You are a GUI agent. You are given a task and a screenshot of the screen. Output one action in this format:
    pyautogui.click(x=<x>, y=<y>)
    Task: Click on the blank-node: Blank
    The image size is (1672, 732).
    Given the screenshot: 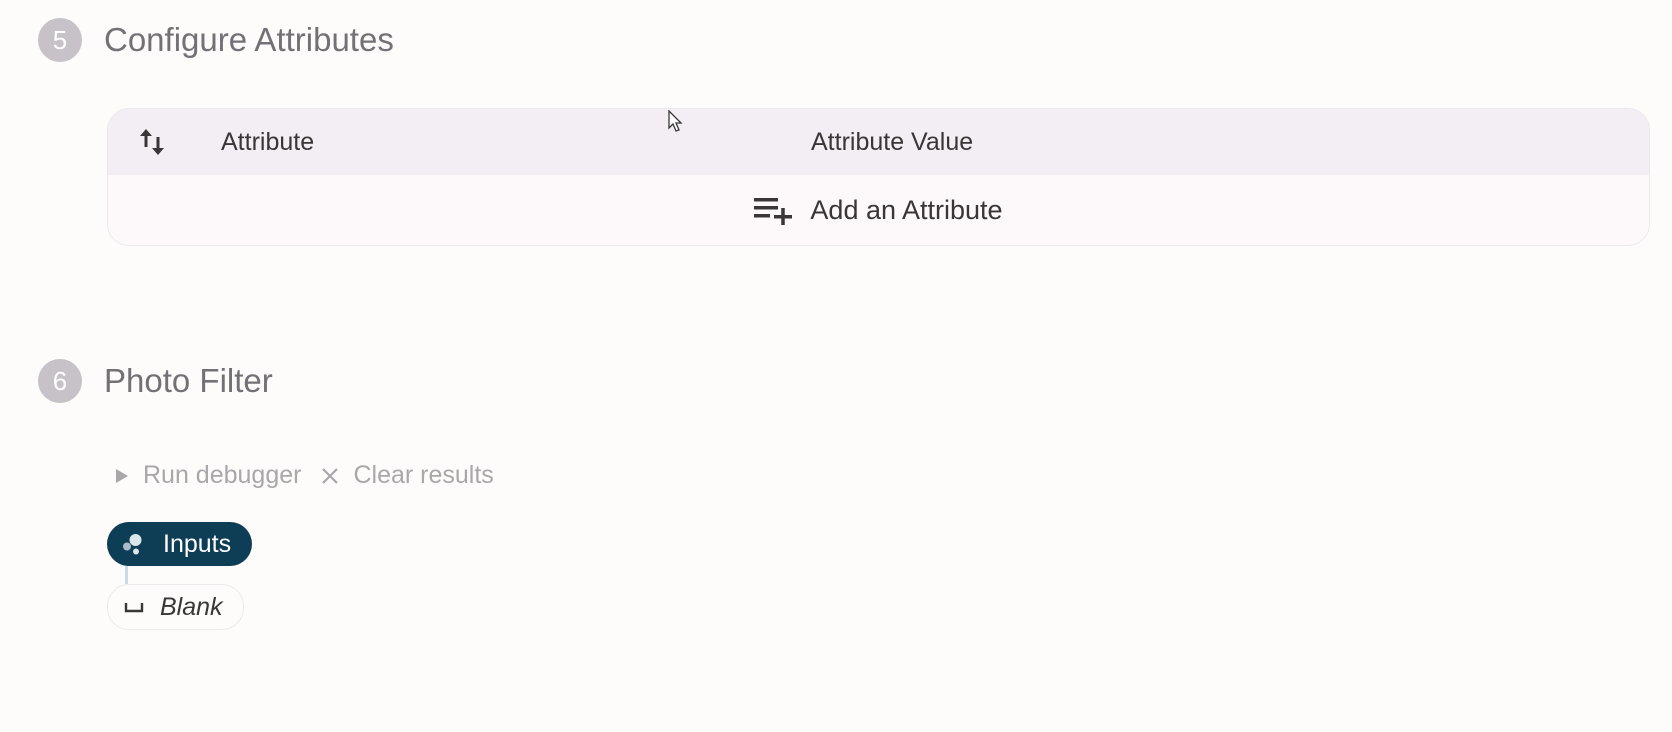 What is the action you would take?
    pyautogui.click(x=175, y=607)
    